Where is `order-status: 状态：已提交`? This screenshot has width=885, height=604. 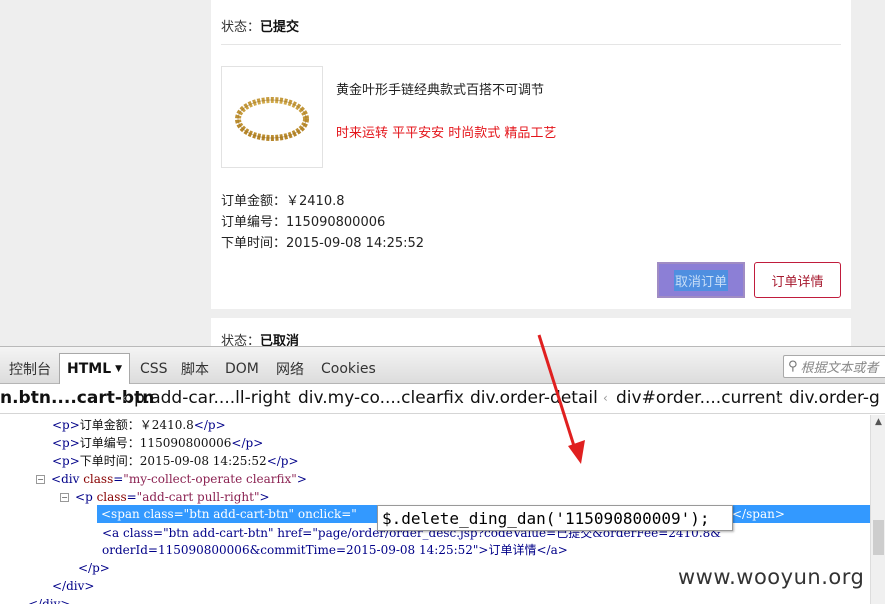
order-status: 状态：已提交 is located at coordinates (260, 25).